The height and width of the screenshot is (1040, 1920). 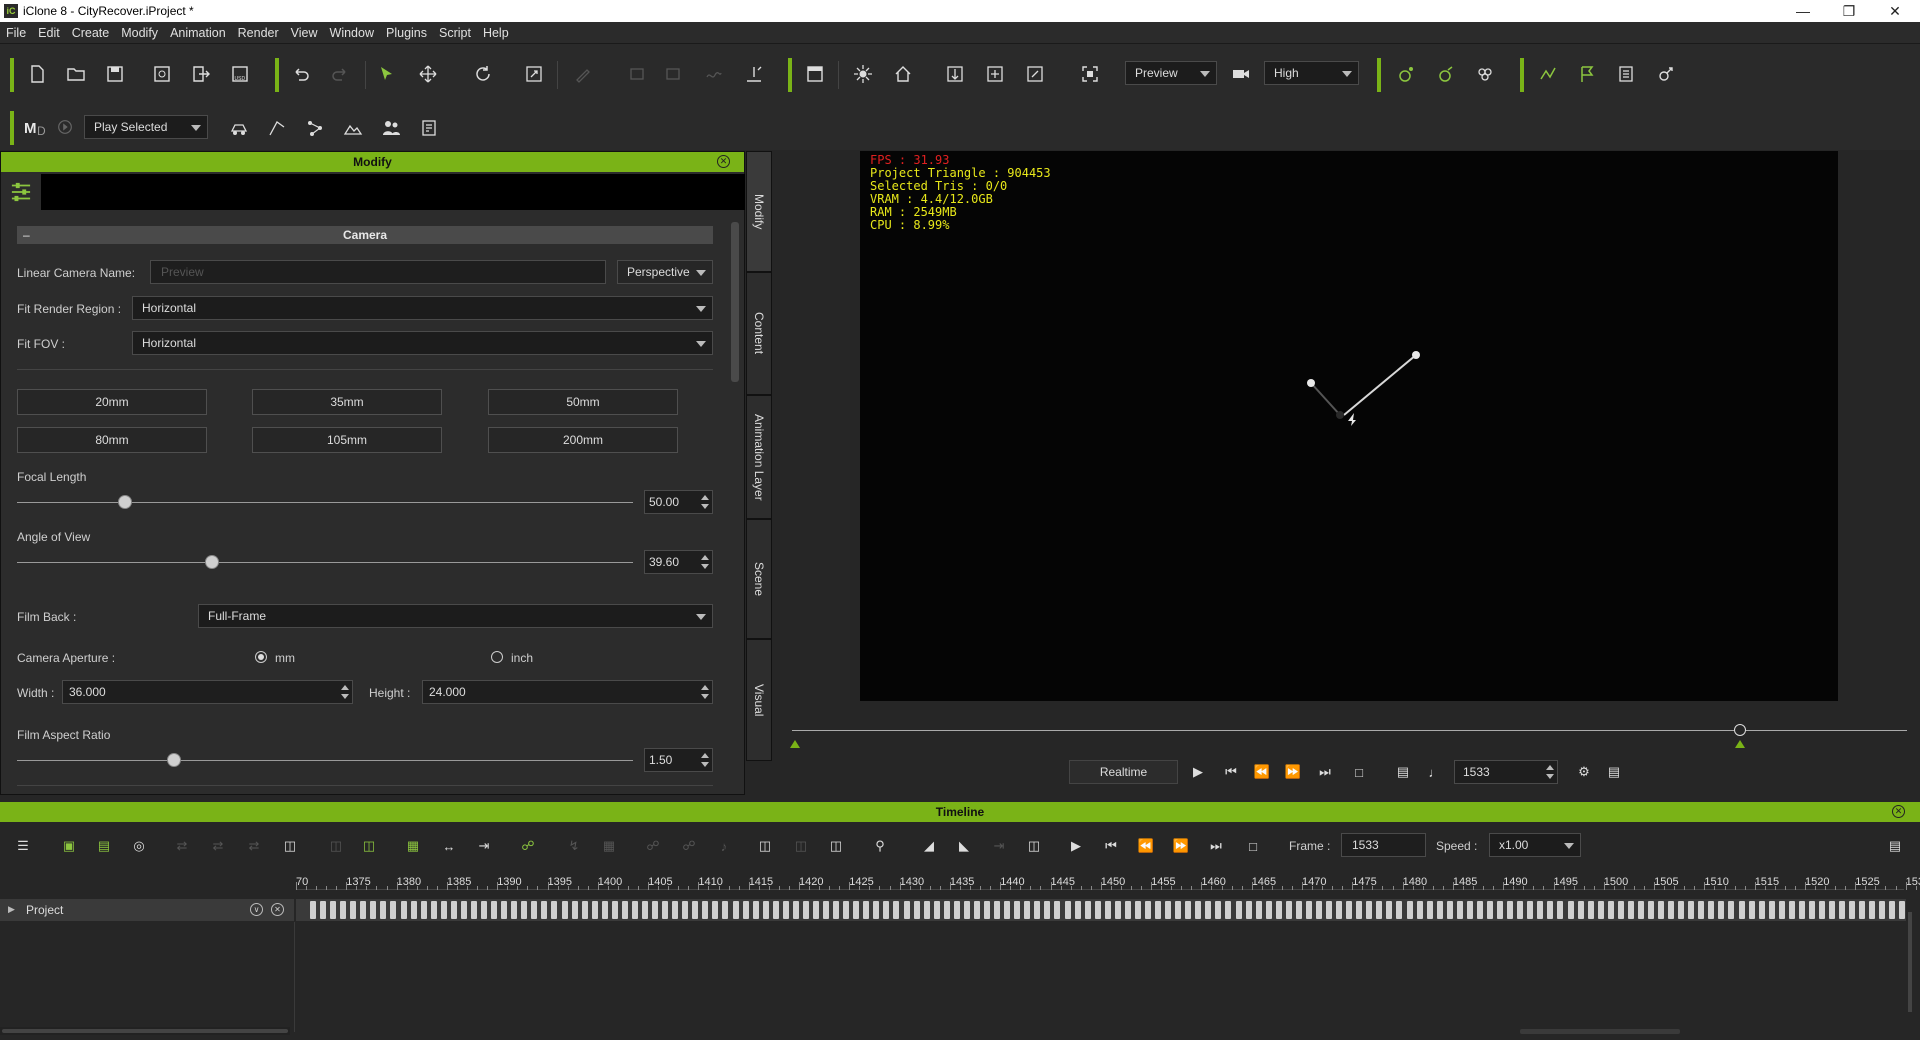 What do you see at coordinates (1216, 846) in the screenshot?
I see `timeline-skip-end-icon: ⏭` at bounding box center [1216, 846].